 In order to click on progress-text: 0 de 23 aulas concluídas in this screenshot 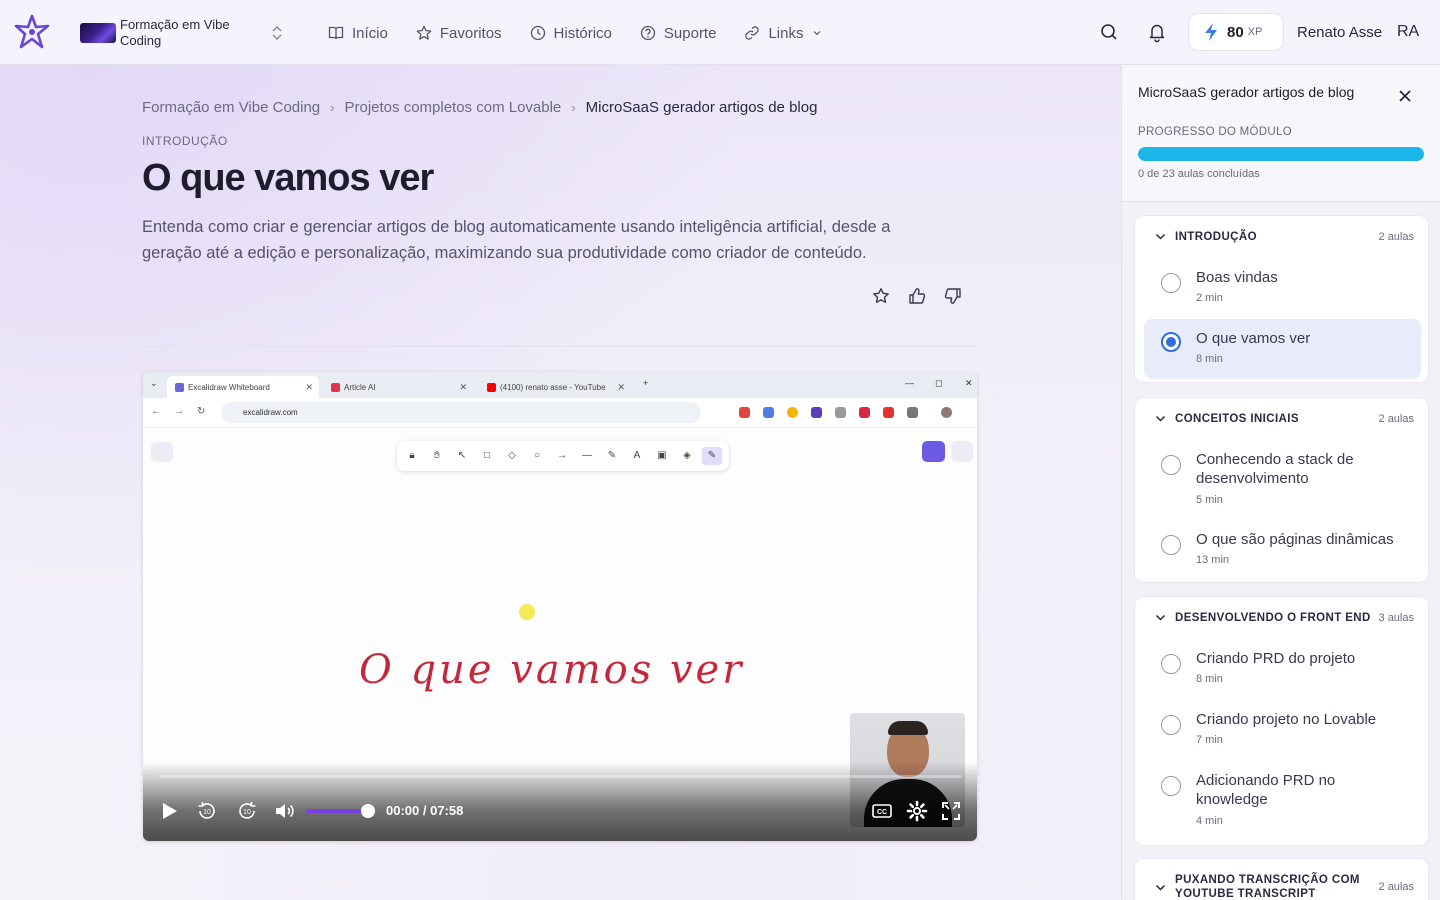, I will do `click(1199, 174)`.